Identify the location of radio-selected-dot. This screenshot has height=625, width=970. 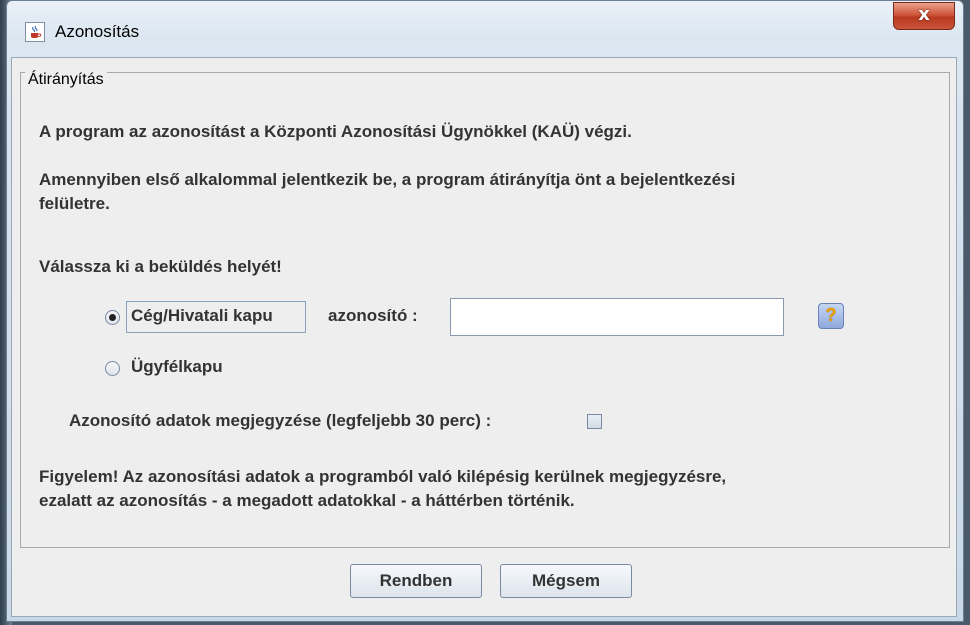
(112, 317).